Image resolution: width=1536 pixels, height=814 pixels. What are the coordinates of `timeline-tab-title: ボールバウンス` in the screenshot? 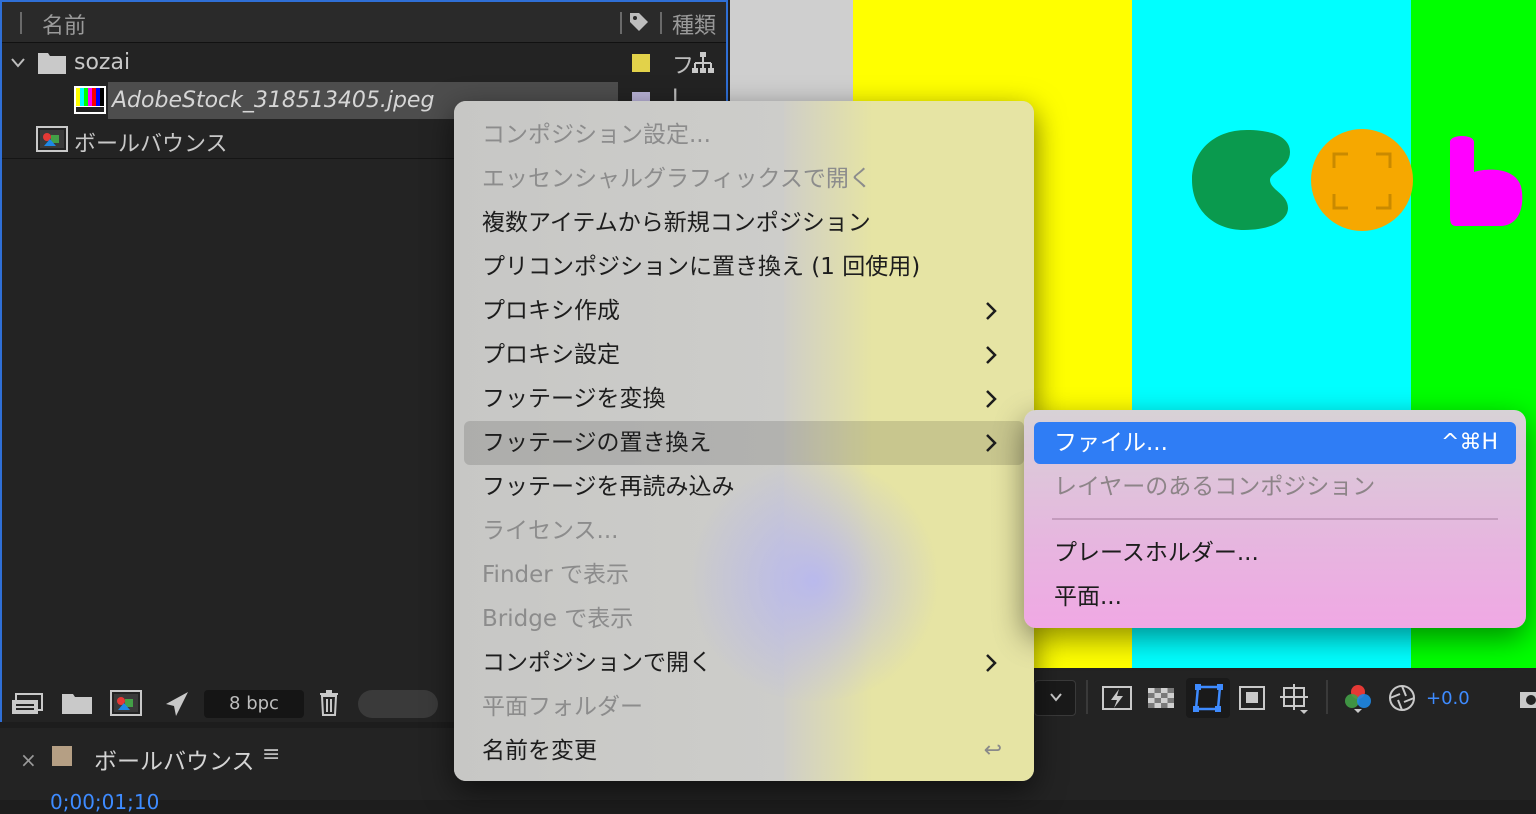 It's located at (174, 759).